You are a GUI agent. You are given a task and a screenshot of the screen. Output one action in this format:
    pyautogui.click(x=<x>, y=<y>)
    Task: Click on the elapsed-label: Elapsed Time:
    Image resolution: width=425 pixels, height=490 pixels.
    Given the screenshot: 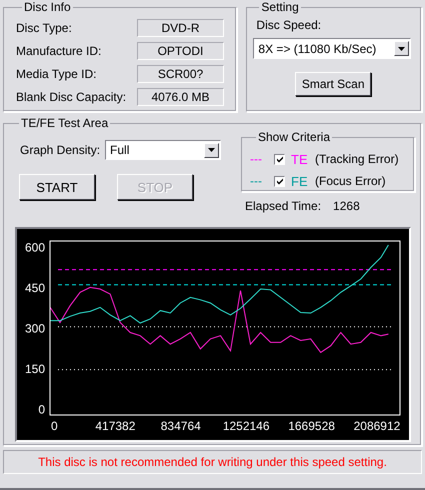 What is the action you would take?
    pyautogui.click(x=283, y=206)
    